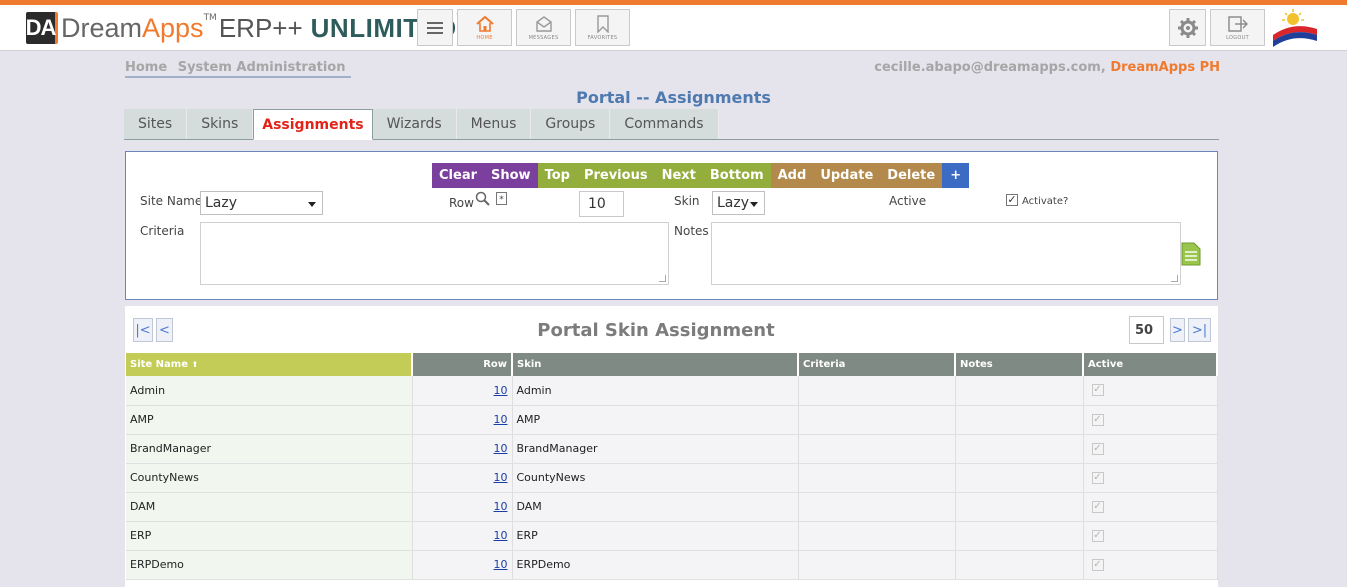 Image resolution: width=1347 pixels, height=587 pixels. What do you see at coordinates (946, 253) in the screenshot?
I see `notes-textarea` at bounding box center [946, 253].